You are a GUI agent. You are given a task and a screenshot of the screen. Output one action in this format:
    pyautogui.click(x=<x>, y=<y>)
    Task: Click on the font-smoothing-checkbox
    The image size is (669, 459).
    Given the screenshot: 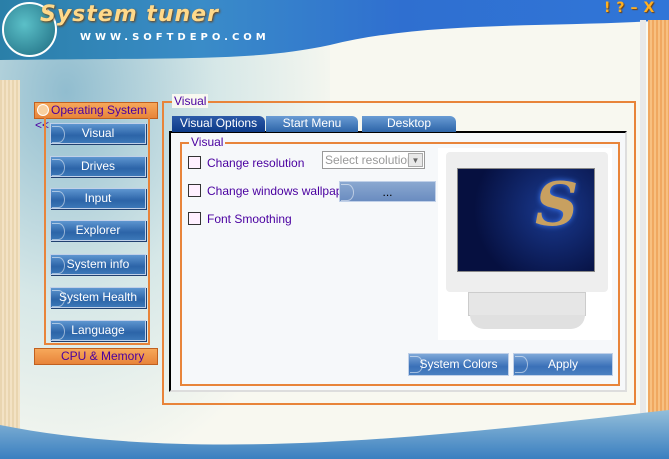 What is the action you would take?
    pyautogui.click(x=194, y=218)
    